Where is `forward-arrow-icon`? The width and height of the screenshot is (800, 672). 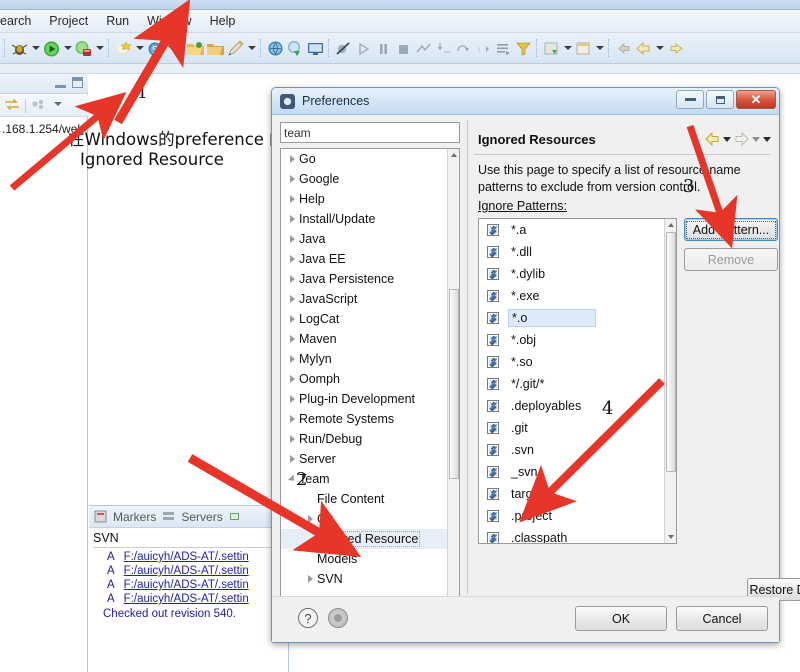
forward-arrow-icon is located at coordinates (675, 48).